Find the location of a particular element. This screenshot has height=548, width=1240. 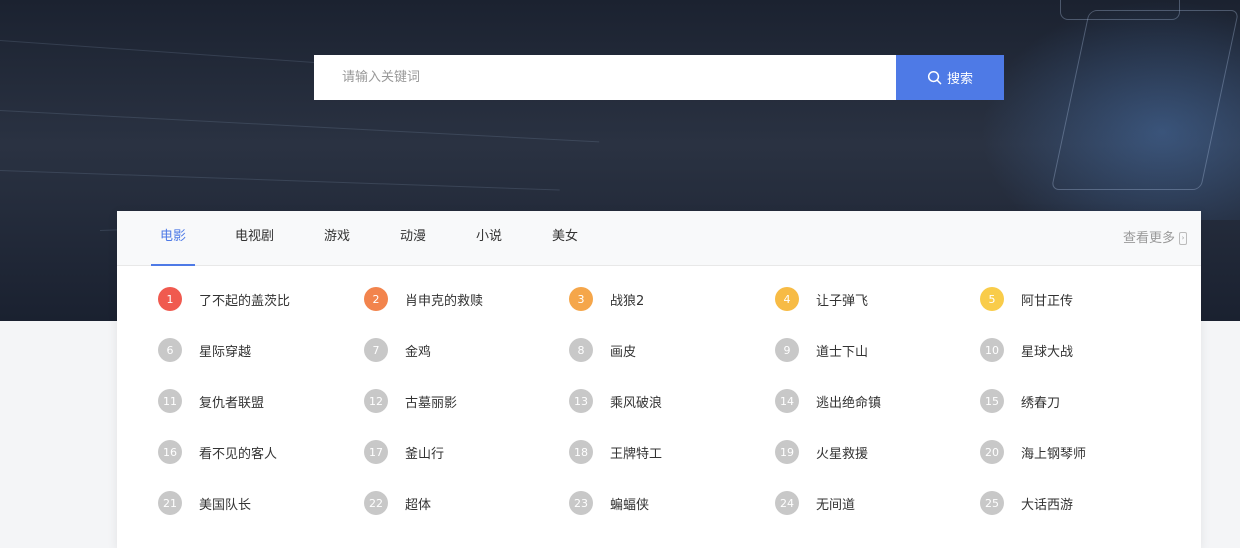

ranking-title: 火星救援 is located at coordinates (842, 454).